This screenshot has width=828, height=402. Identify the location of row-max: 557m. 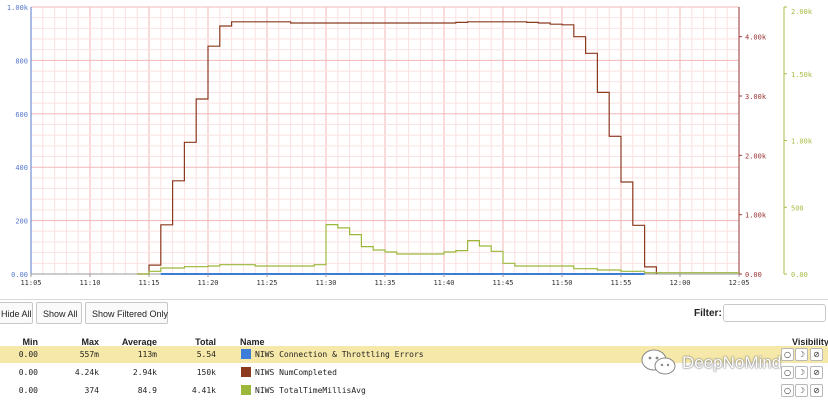
(89, 354).